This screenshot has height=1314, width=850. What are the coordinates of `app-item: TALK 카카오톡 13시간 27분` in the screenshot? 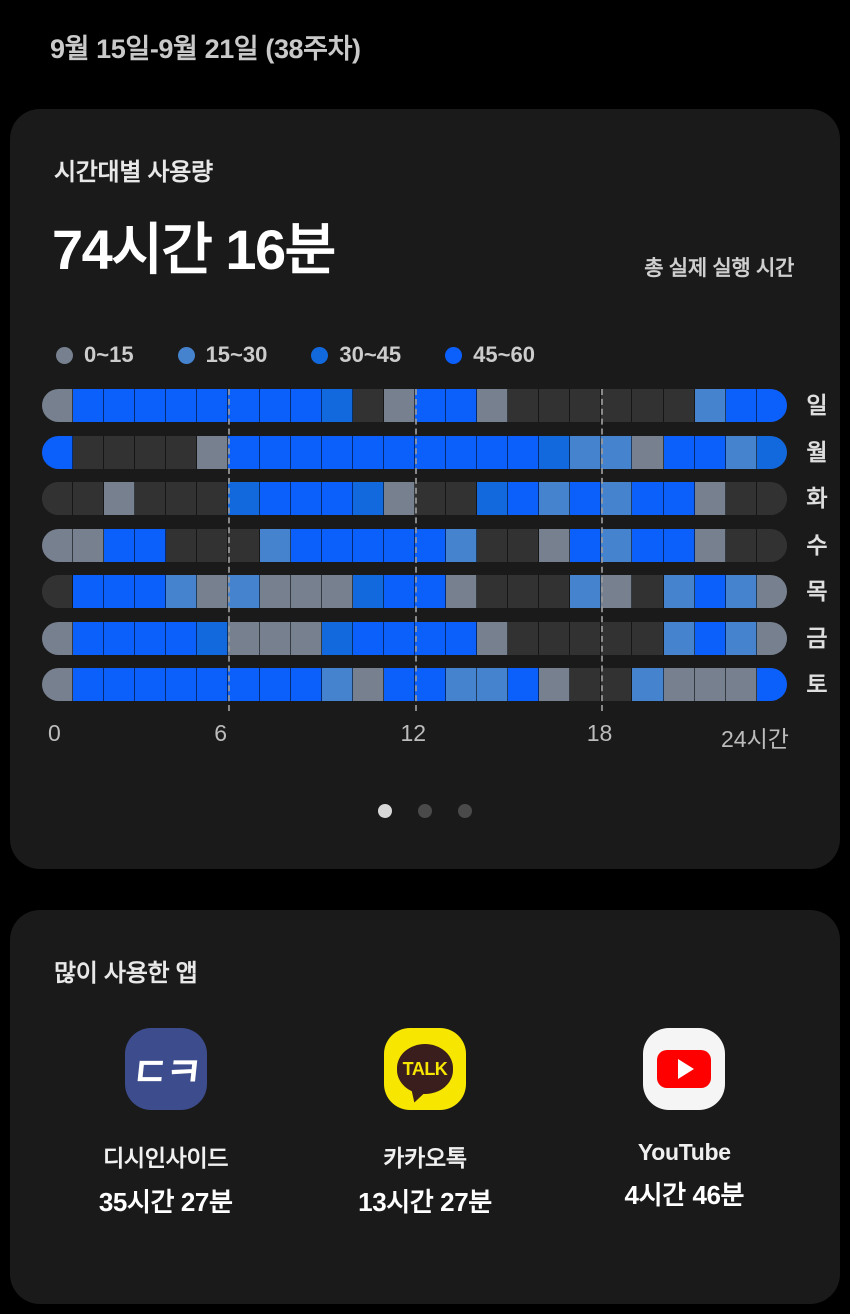 It's located at (425, 1123).